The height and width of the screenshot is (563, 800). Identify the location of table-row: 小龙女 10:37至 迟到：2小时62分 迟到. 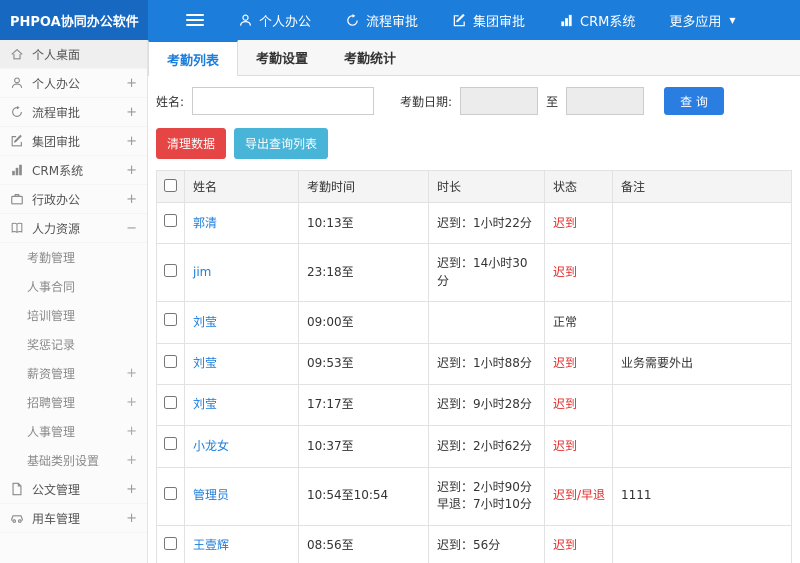
(474, 446).